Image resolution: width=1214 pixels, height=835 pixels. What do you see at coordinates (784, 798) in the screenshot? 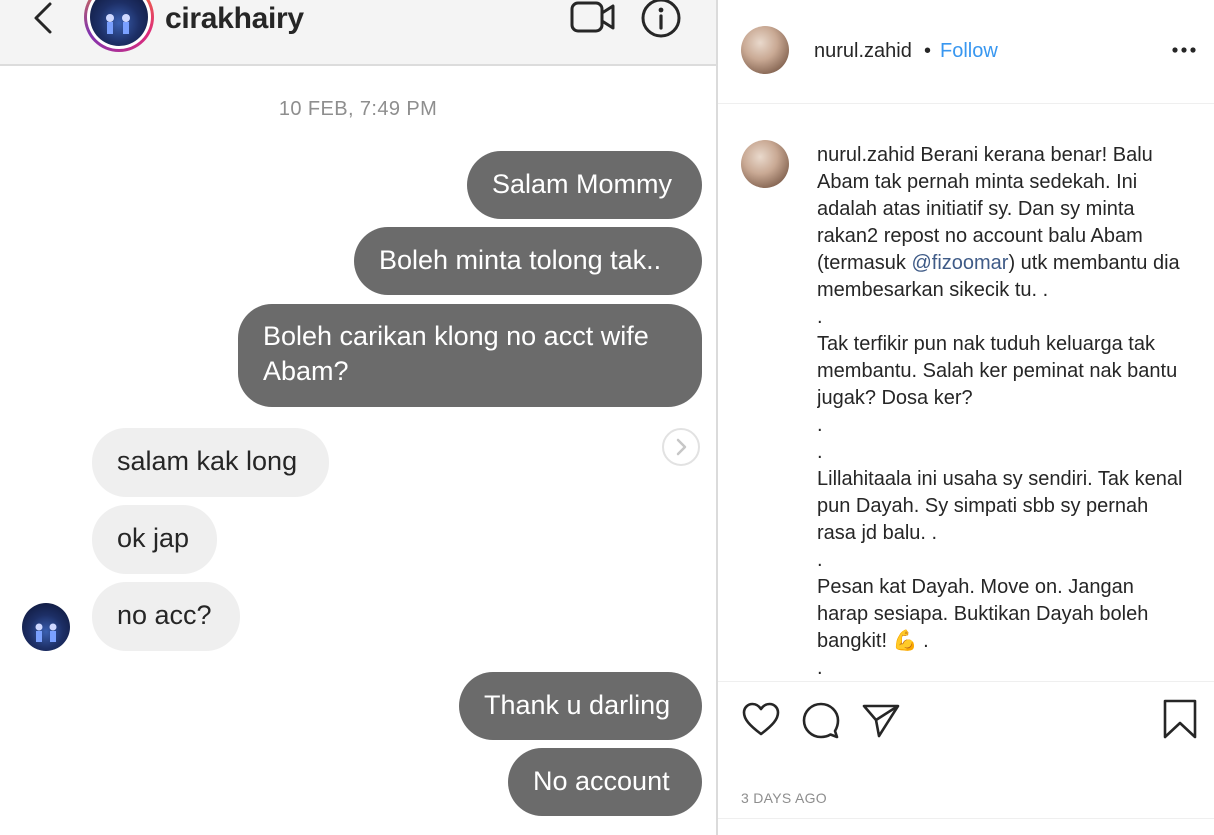
I see `post-time: 3 DAYS AGO` at bounding box center [784, 798].